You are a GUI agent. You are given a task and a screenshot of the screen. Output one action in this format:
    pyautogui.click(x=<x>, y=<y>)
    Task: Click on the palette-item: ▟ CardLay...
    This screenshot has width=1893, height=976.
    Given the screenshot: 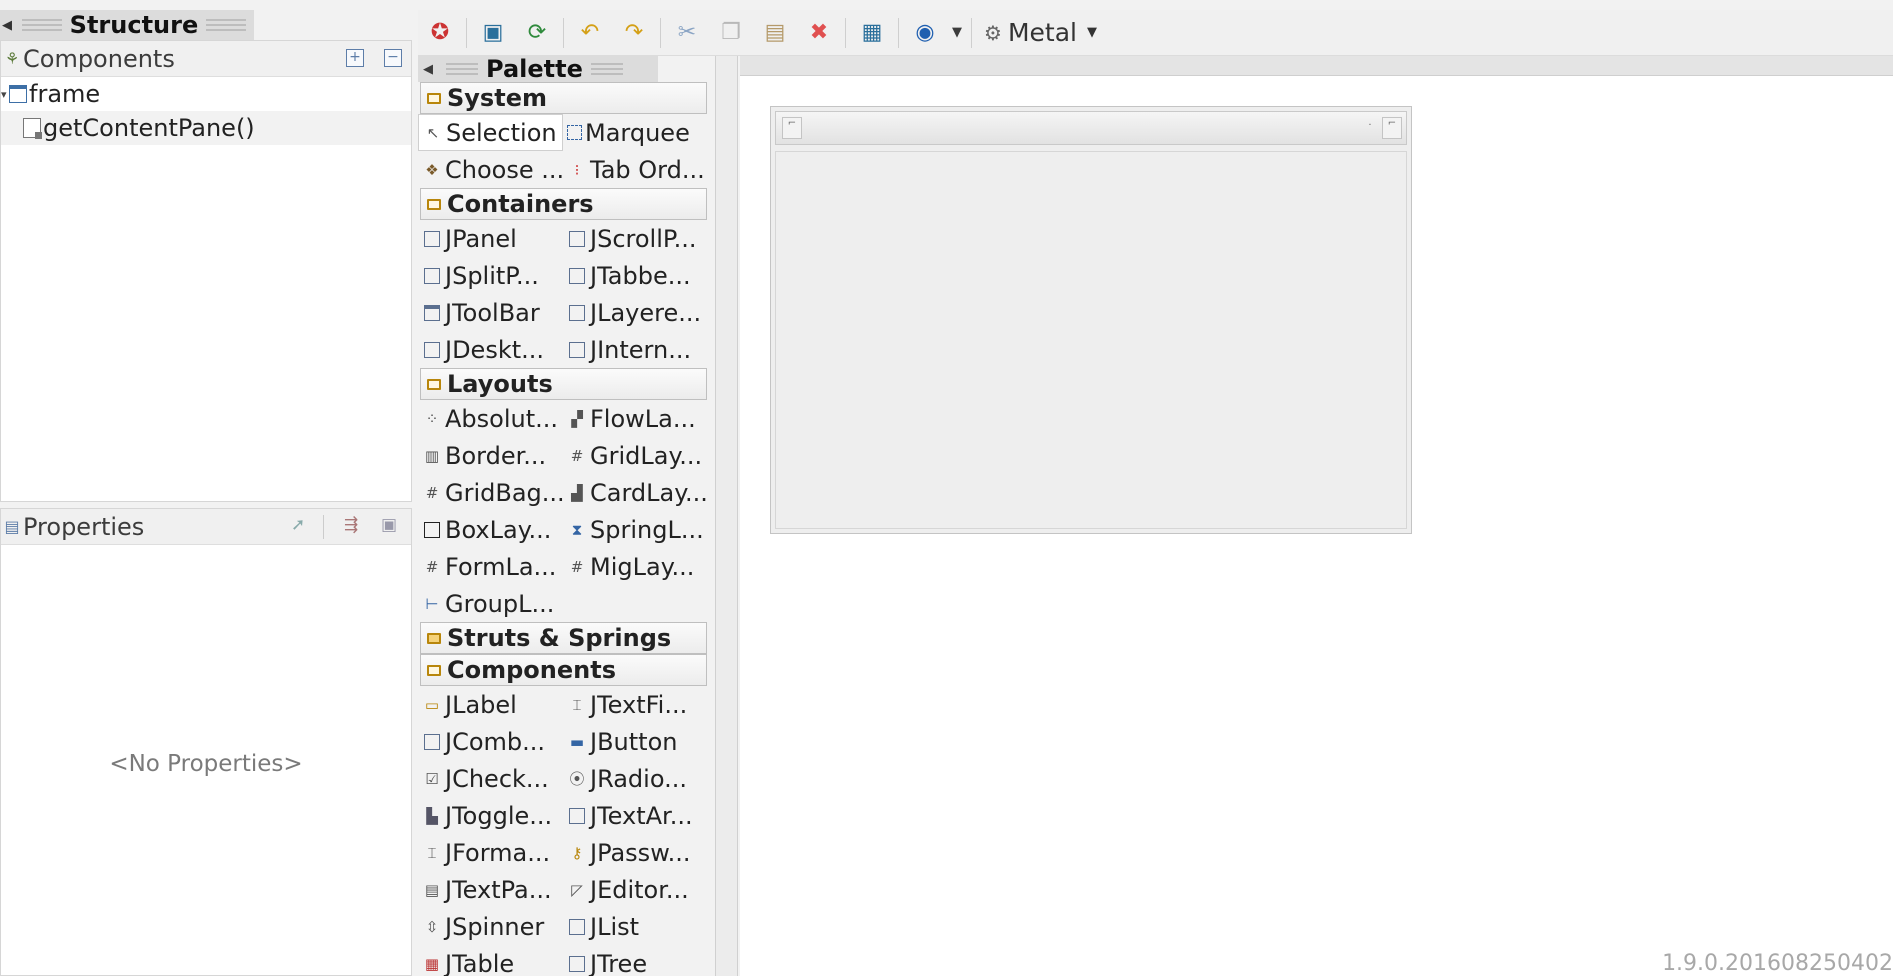 What is the action you would take?
    pyautogui.click(x=635, y=492)
    